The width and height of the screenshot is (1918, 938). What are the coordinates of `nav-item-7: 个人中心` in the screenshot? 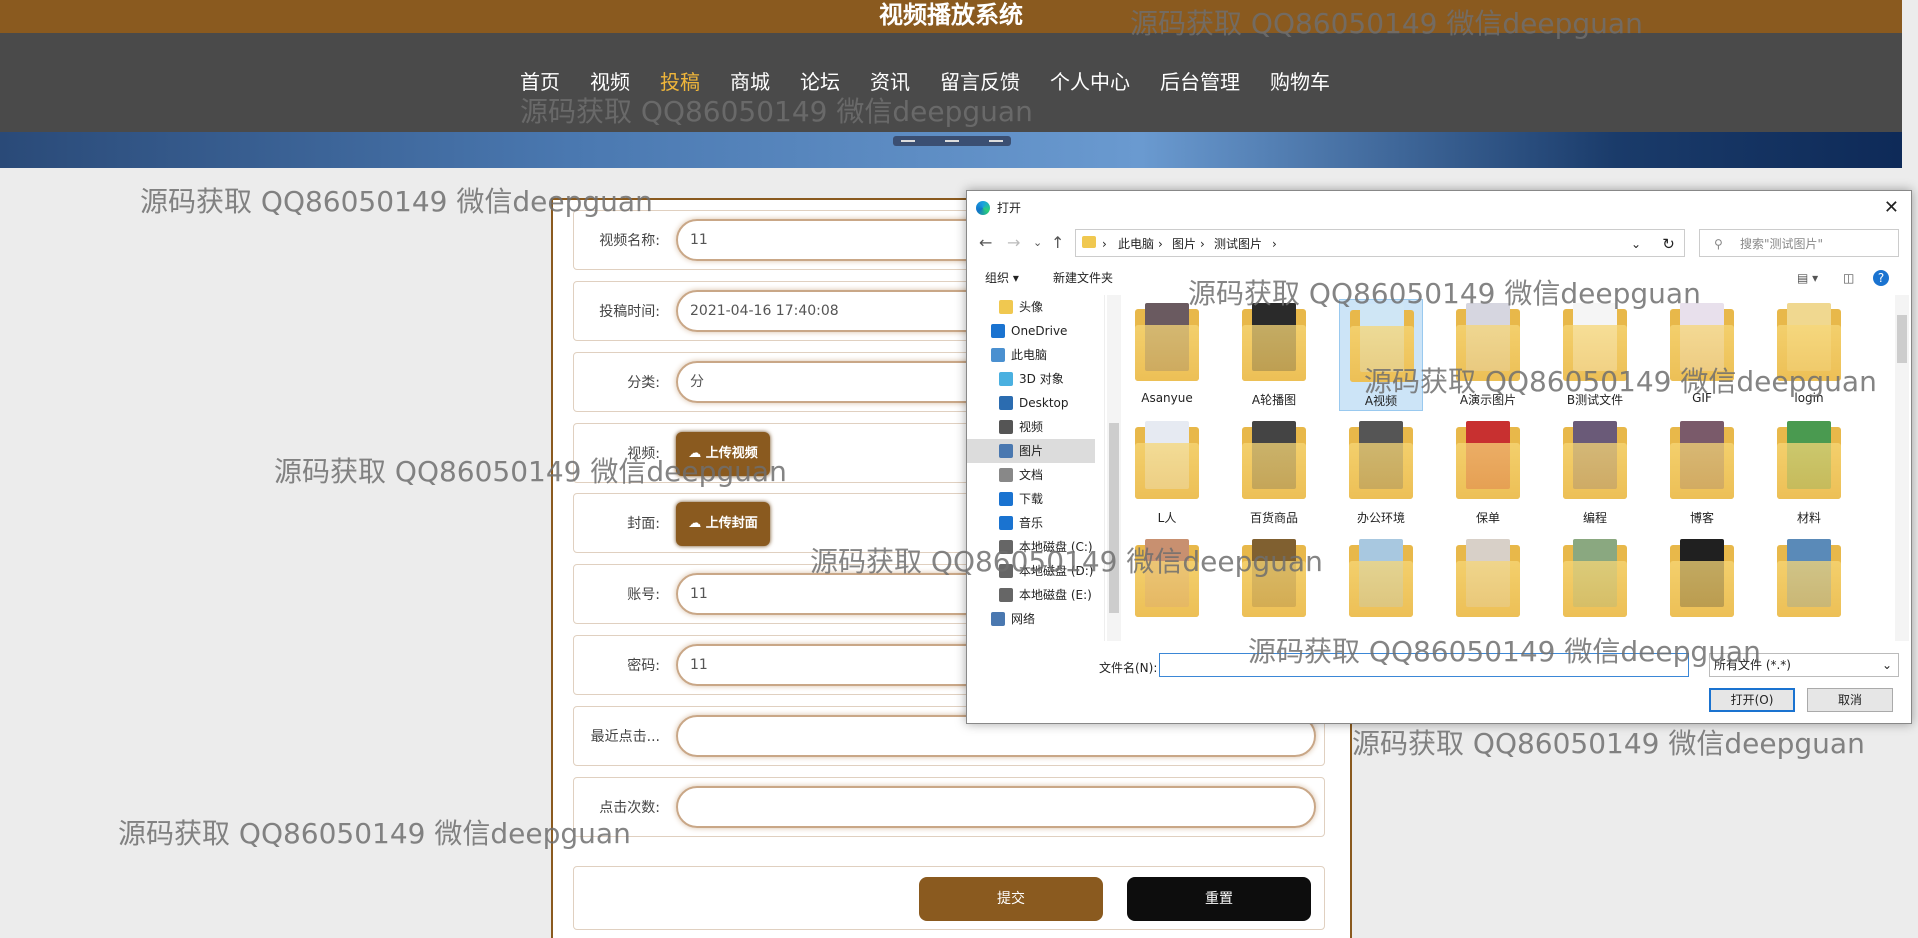 It's located at (1090, 82).